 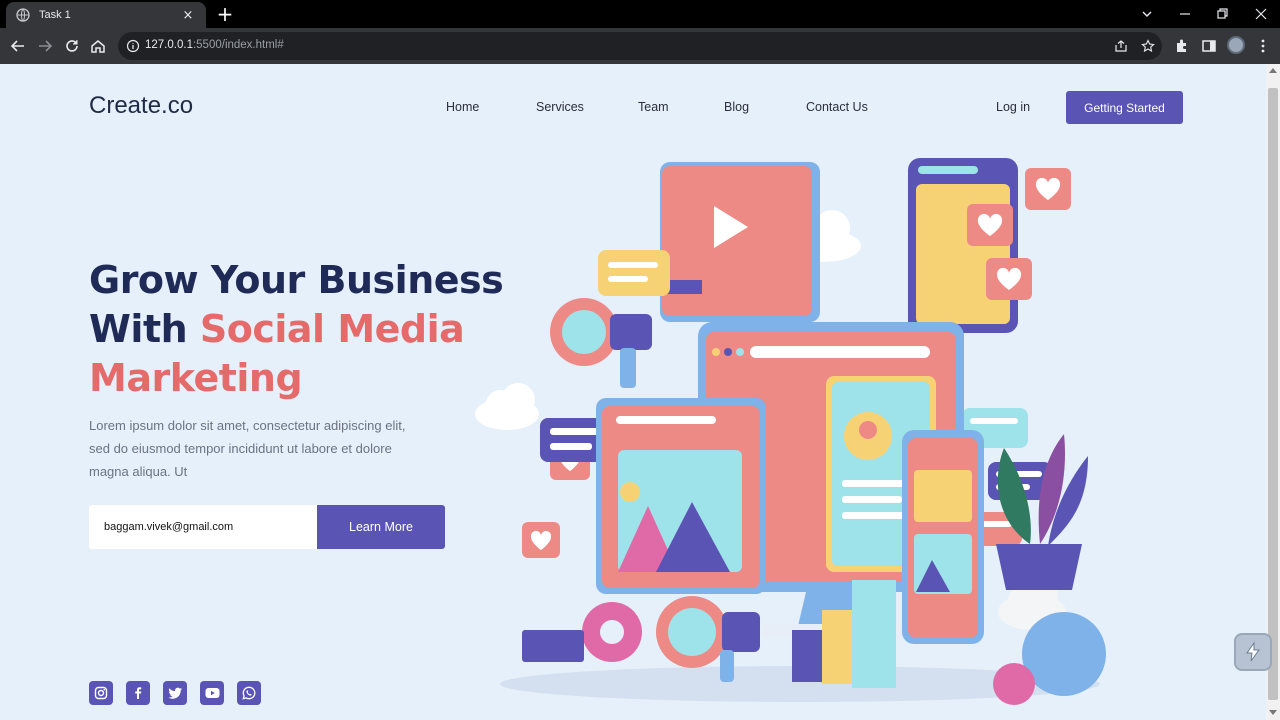 What do you see at coordinates (144, 329) in the screenshot?
I see `headline-with: With` at bounding box center [144, 329].